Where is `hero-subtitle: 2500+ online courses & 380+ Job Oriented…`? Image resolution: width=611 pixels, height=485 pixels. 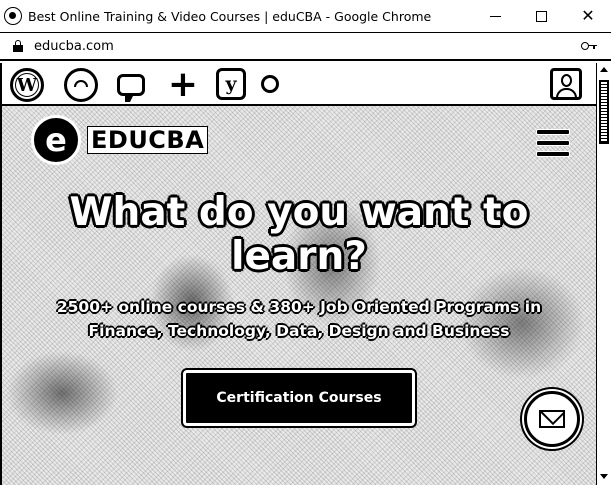 hero-subtitle: 2500+ online courses & 380+ Job Oriented… is located at coordinates (299, 319).